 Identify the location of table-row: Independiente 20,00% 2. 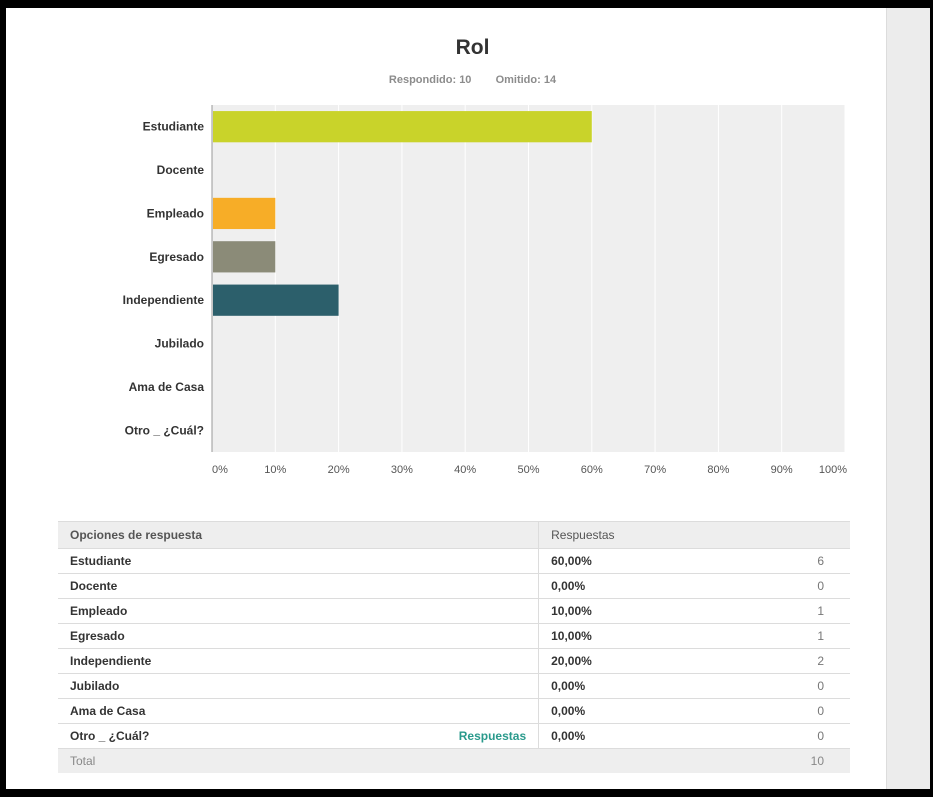
(454, 661).